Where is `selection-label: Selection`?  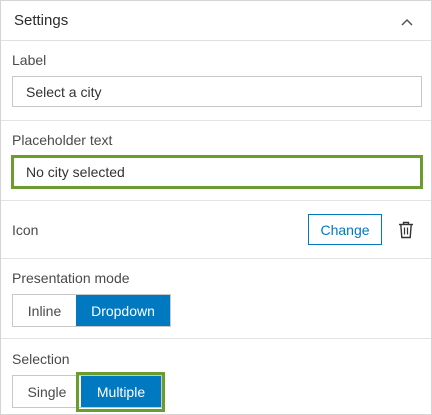
selection-label: Selection is located at coordinates (41, 359).